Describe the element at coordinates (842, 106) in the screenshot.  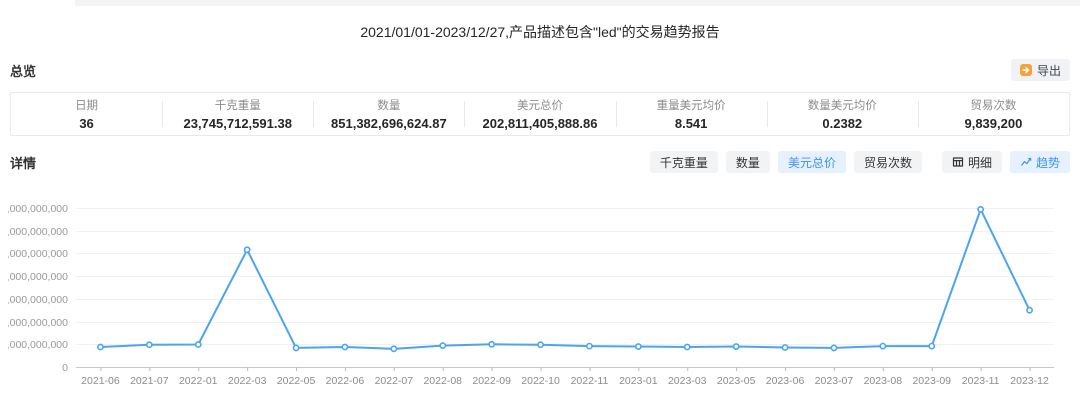
I see `overview-column-label: 数量美元均价` at that location.